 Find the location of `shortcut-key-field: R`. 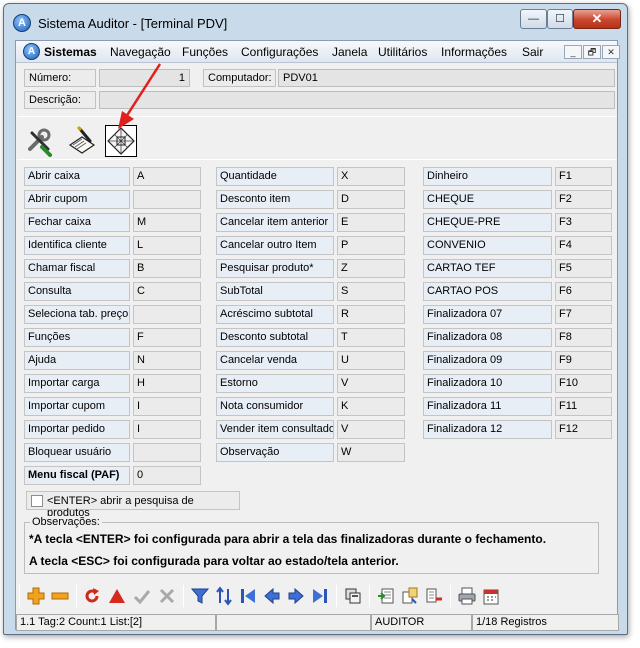

shortcut-key-field: R is located at coordinates (371, 314).